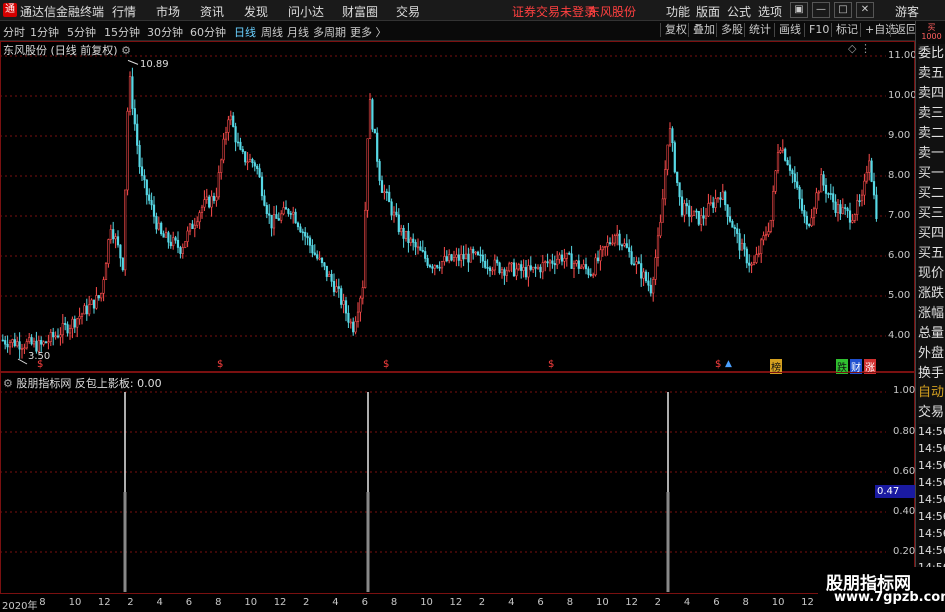  I want to click on login-warning: 证券交易未登录, so click(554, 11).